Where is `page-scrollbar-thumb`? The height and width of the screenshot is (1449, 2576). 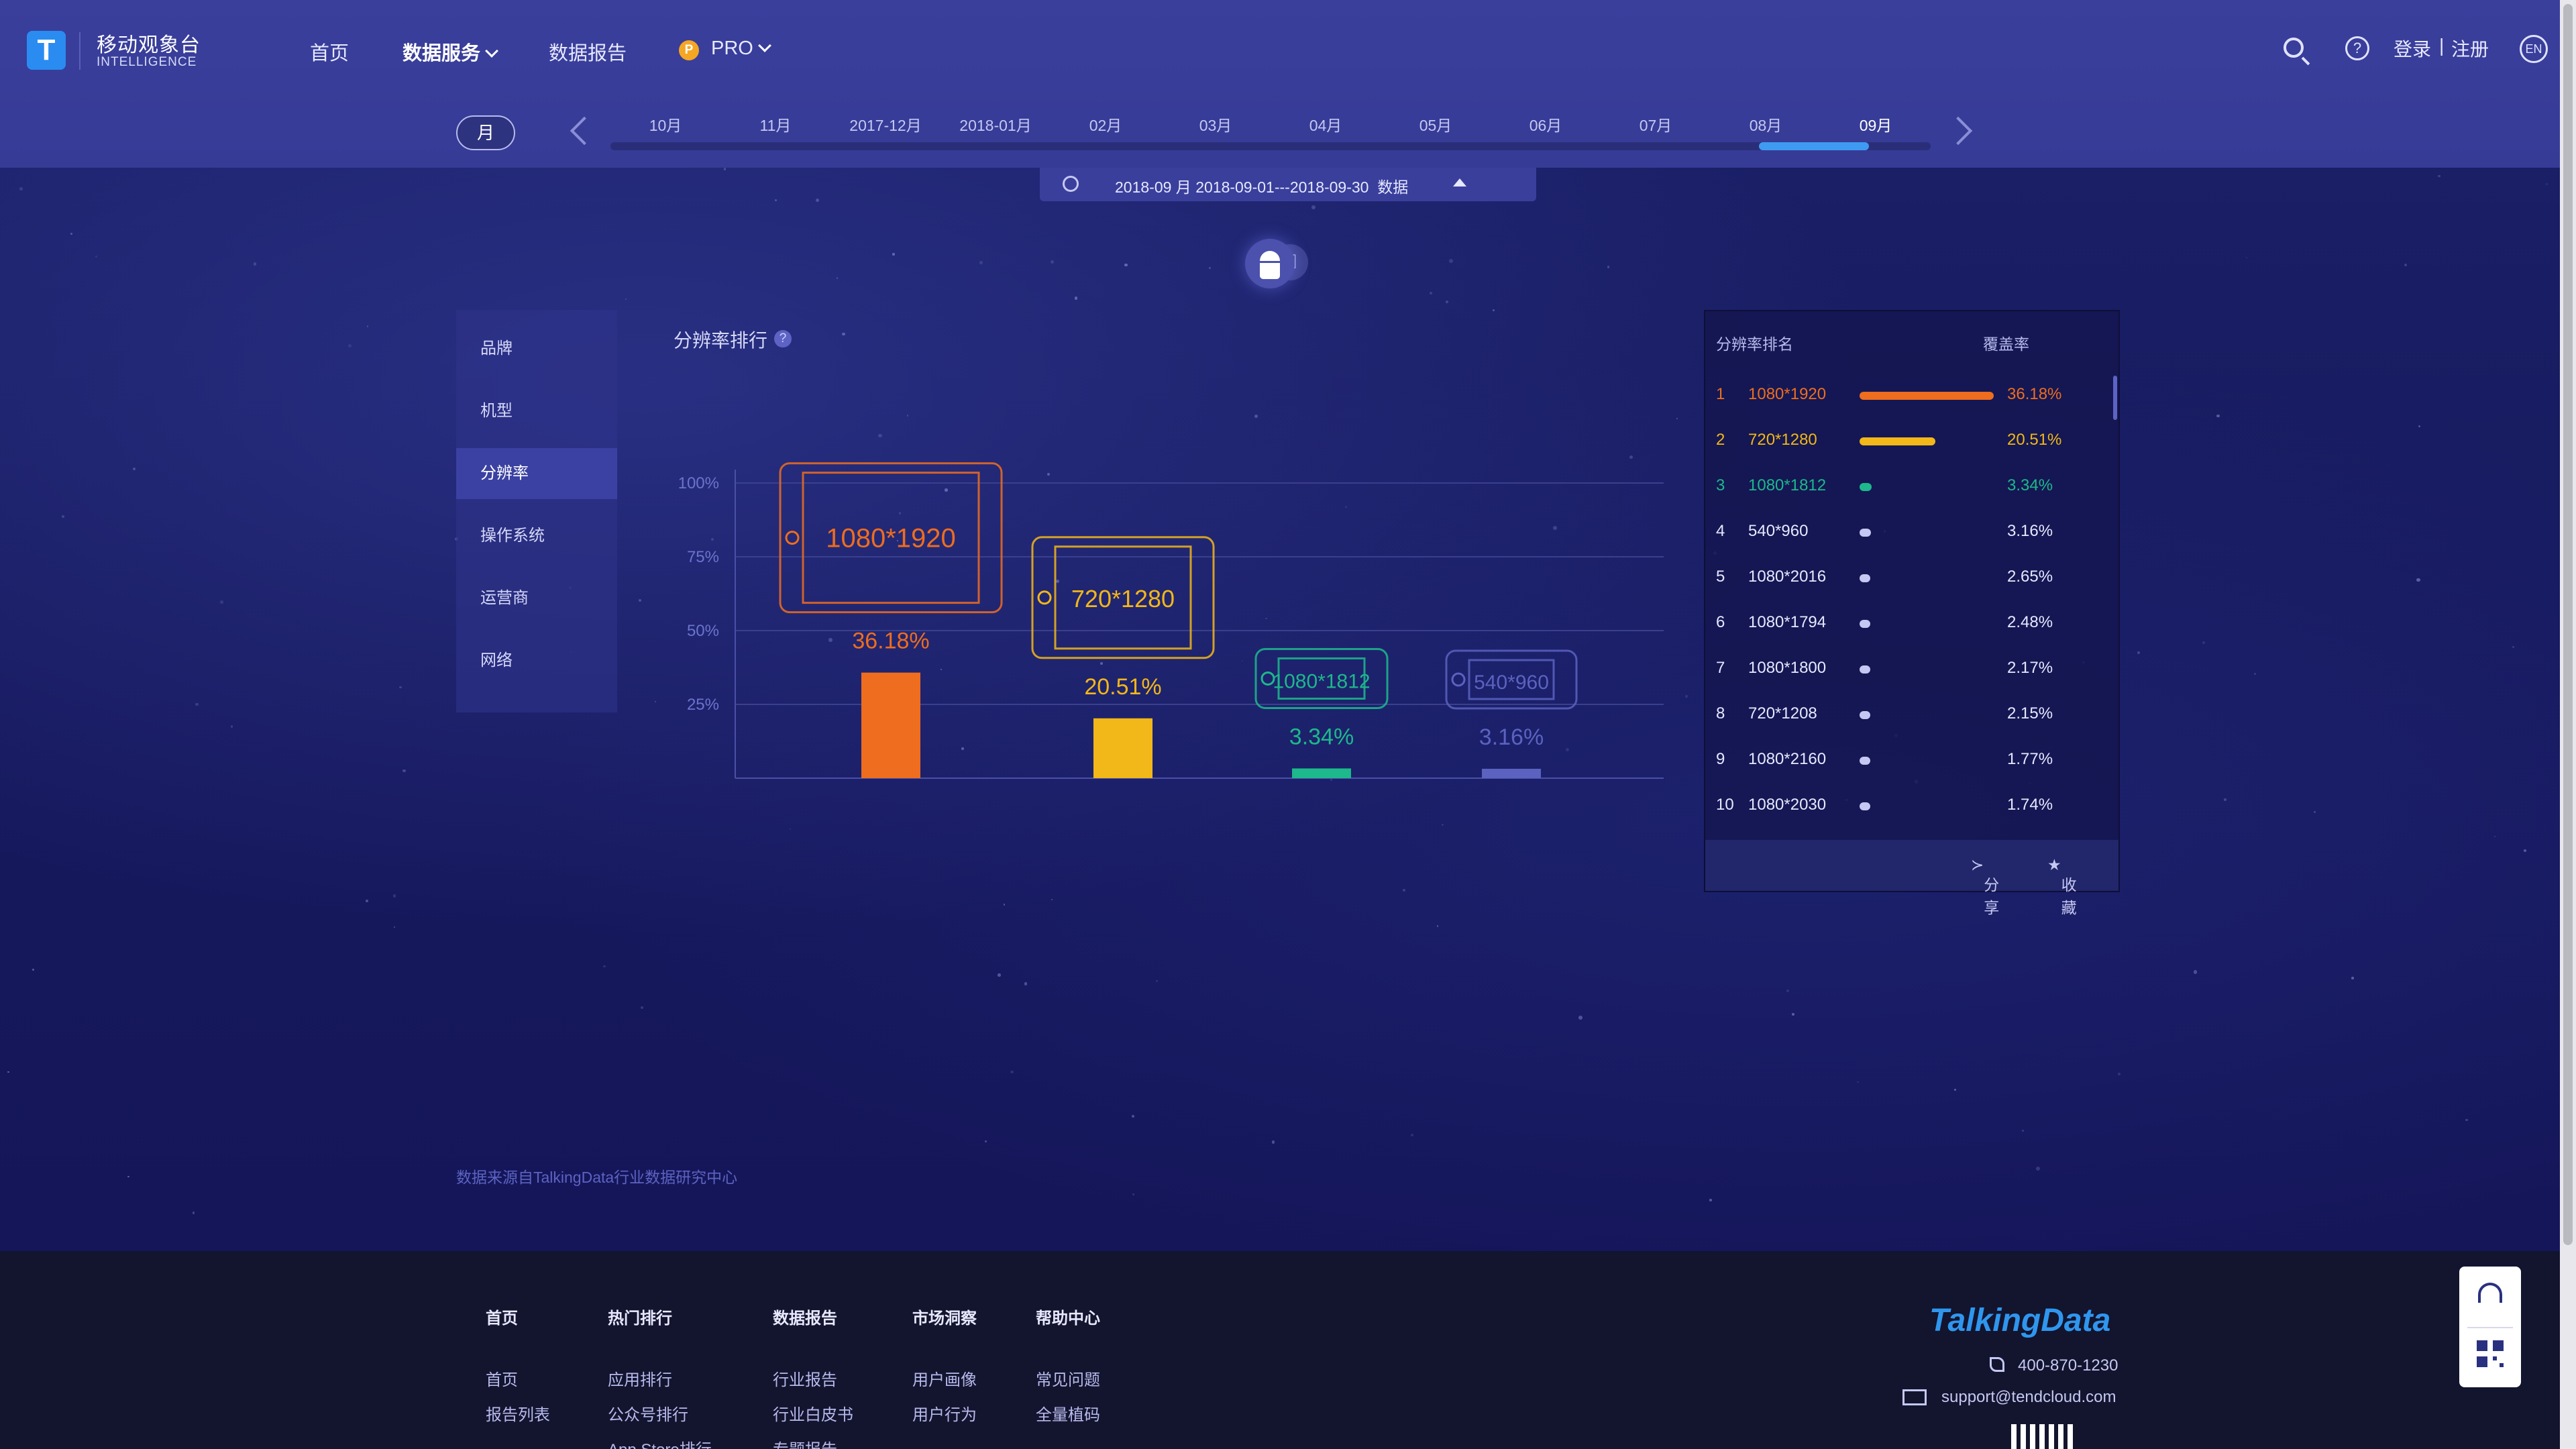
page-scrollbar-thumb is located at coordinates (2568, 624).